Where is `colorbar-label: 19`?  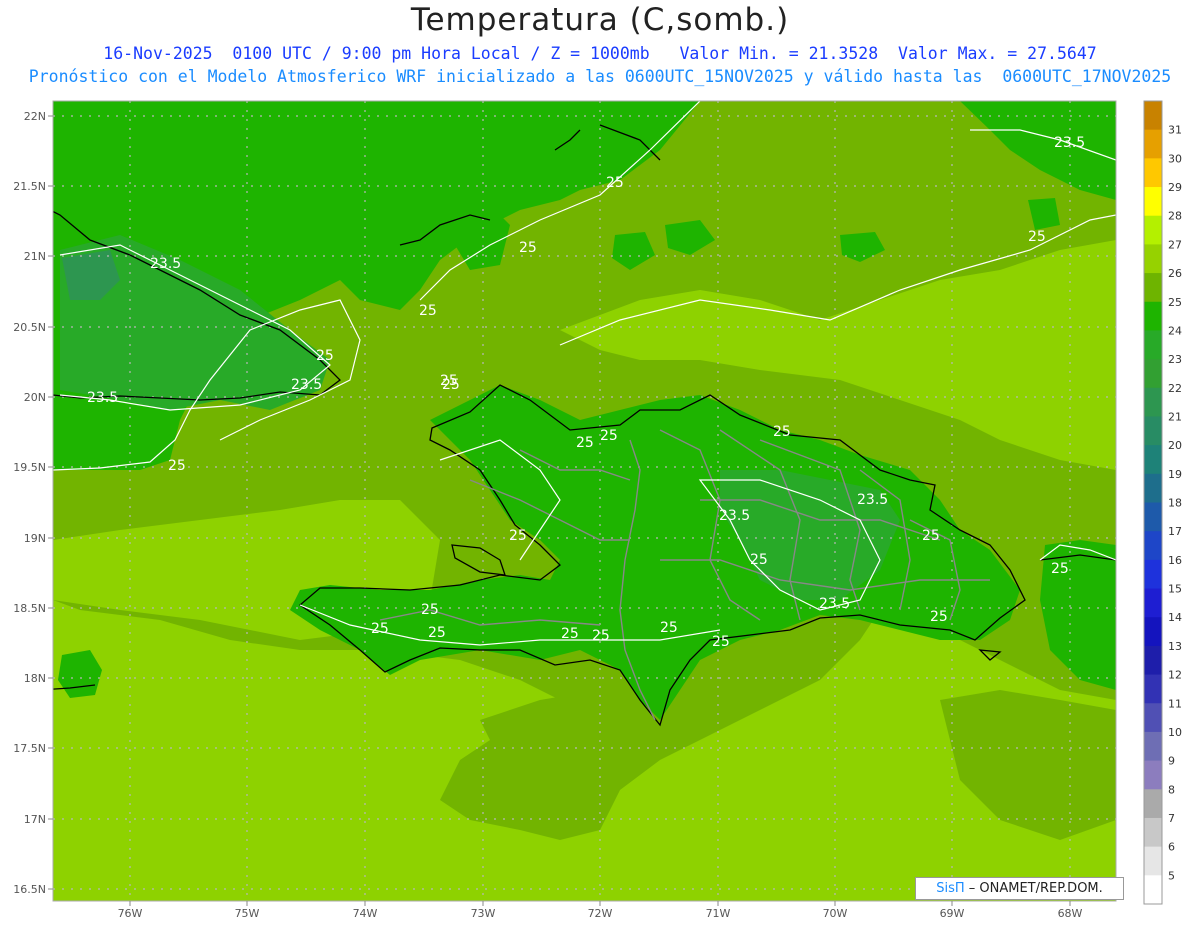
colorbar-label: 19 is located at coordinates (1175, 474).